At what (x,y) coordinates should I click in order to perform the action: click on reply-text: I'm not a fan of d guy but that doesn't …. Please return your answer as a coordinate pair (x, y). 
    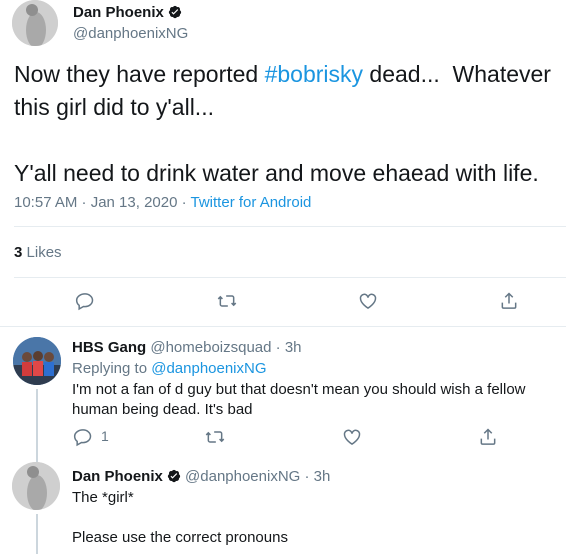
    Looking at the image, I should click on (301, 399).